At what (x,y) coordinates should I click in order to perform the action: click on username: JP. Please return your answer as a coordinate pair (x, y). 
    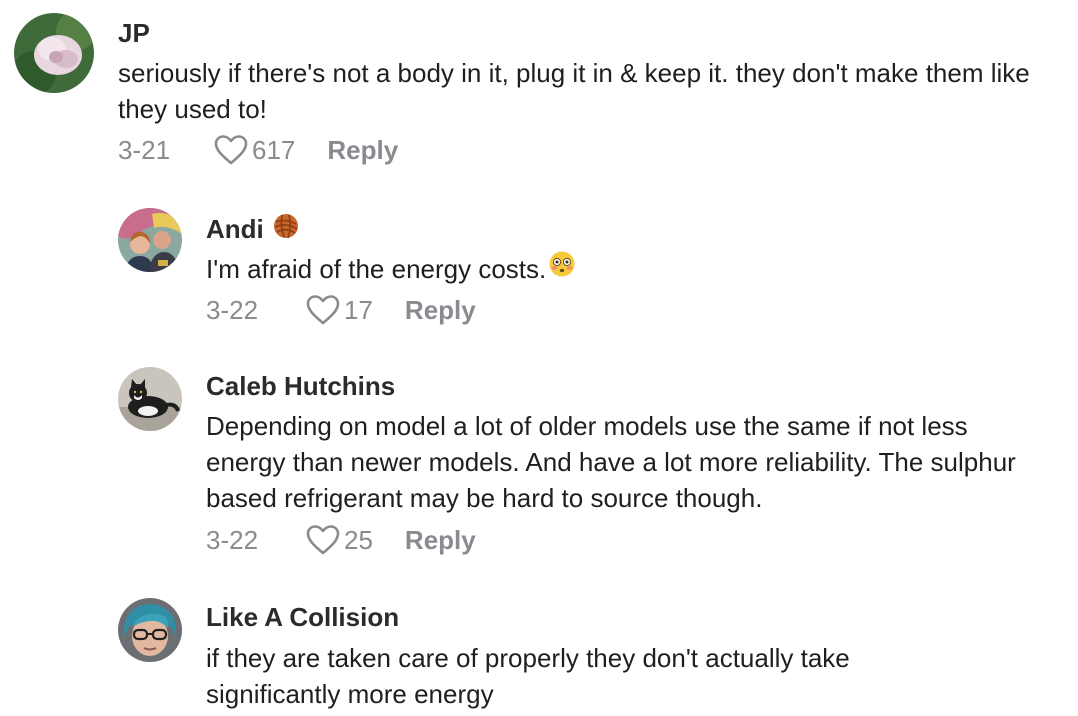
    Looking at the image, I should click on (134, 33).